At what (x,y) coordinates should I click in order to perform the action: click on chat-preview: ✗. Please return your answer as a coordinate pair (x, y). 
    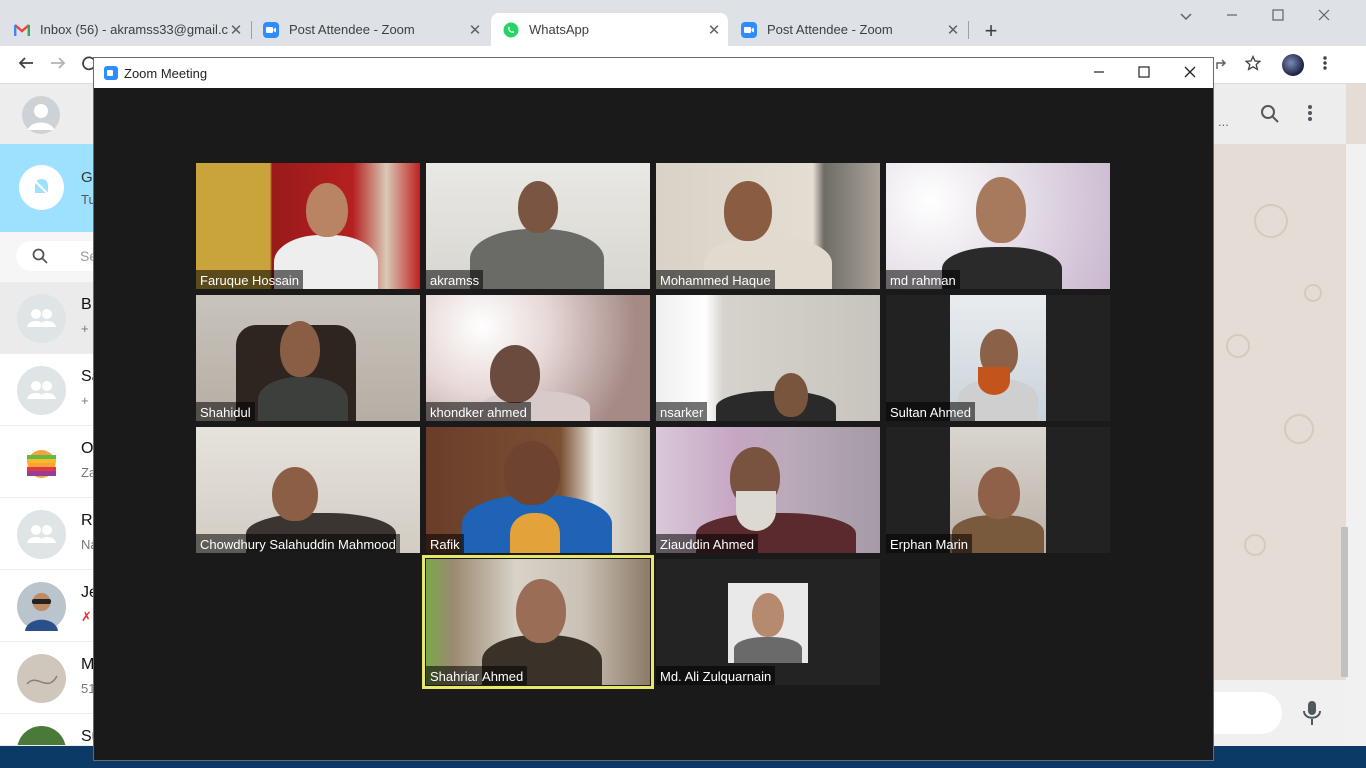
    Looking at the image, I should click on (86, 616).